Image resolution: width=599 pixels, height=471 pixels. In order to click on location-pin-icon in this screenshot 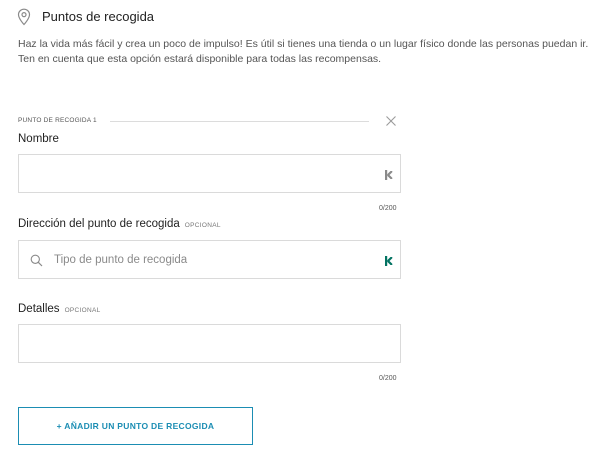, I will do `click(24, 17)`.